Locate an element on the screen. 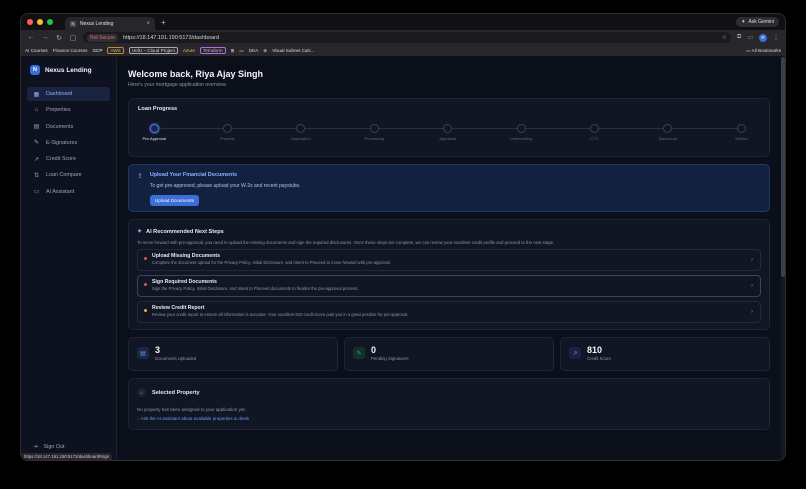 The image size is (806, 489). forward-icon: → is located at coordinates (45, 37).